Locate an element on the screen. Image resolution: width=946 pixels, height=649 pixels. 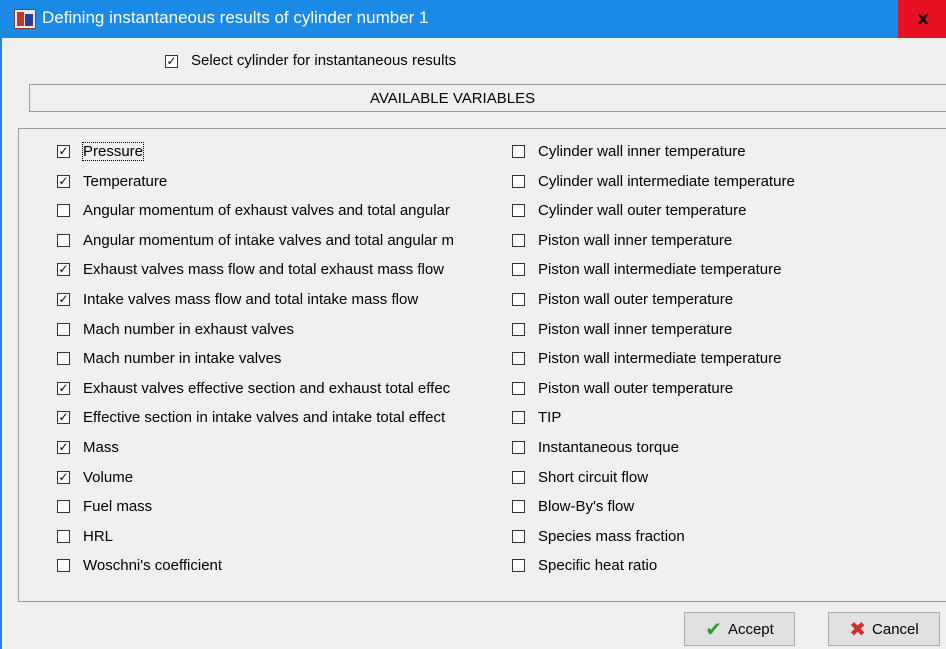
right-label-11: Short circuit flow is located at coordinates (593, 477).